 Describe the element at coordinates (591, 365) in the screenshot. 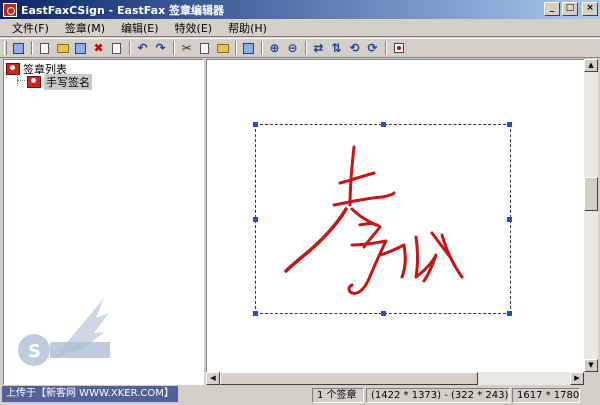

I see `scroll-down-icon: ▼` at that location.